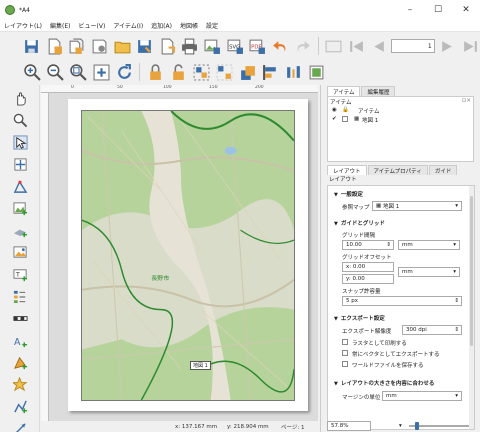 This screenshot has height=432, width=480. I want to click on zoom-full-icon, so click(78, 72).